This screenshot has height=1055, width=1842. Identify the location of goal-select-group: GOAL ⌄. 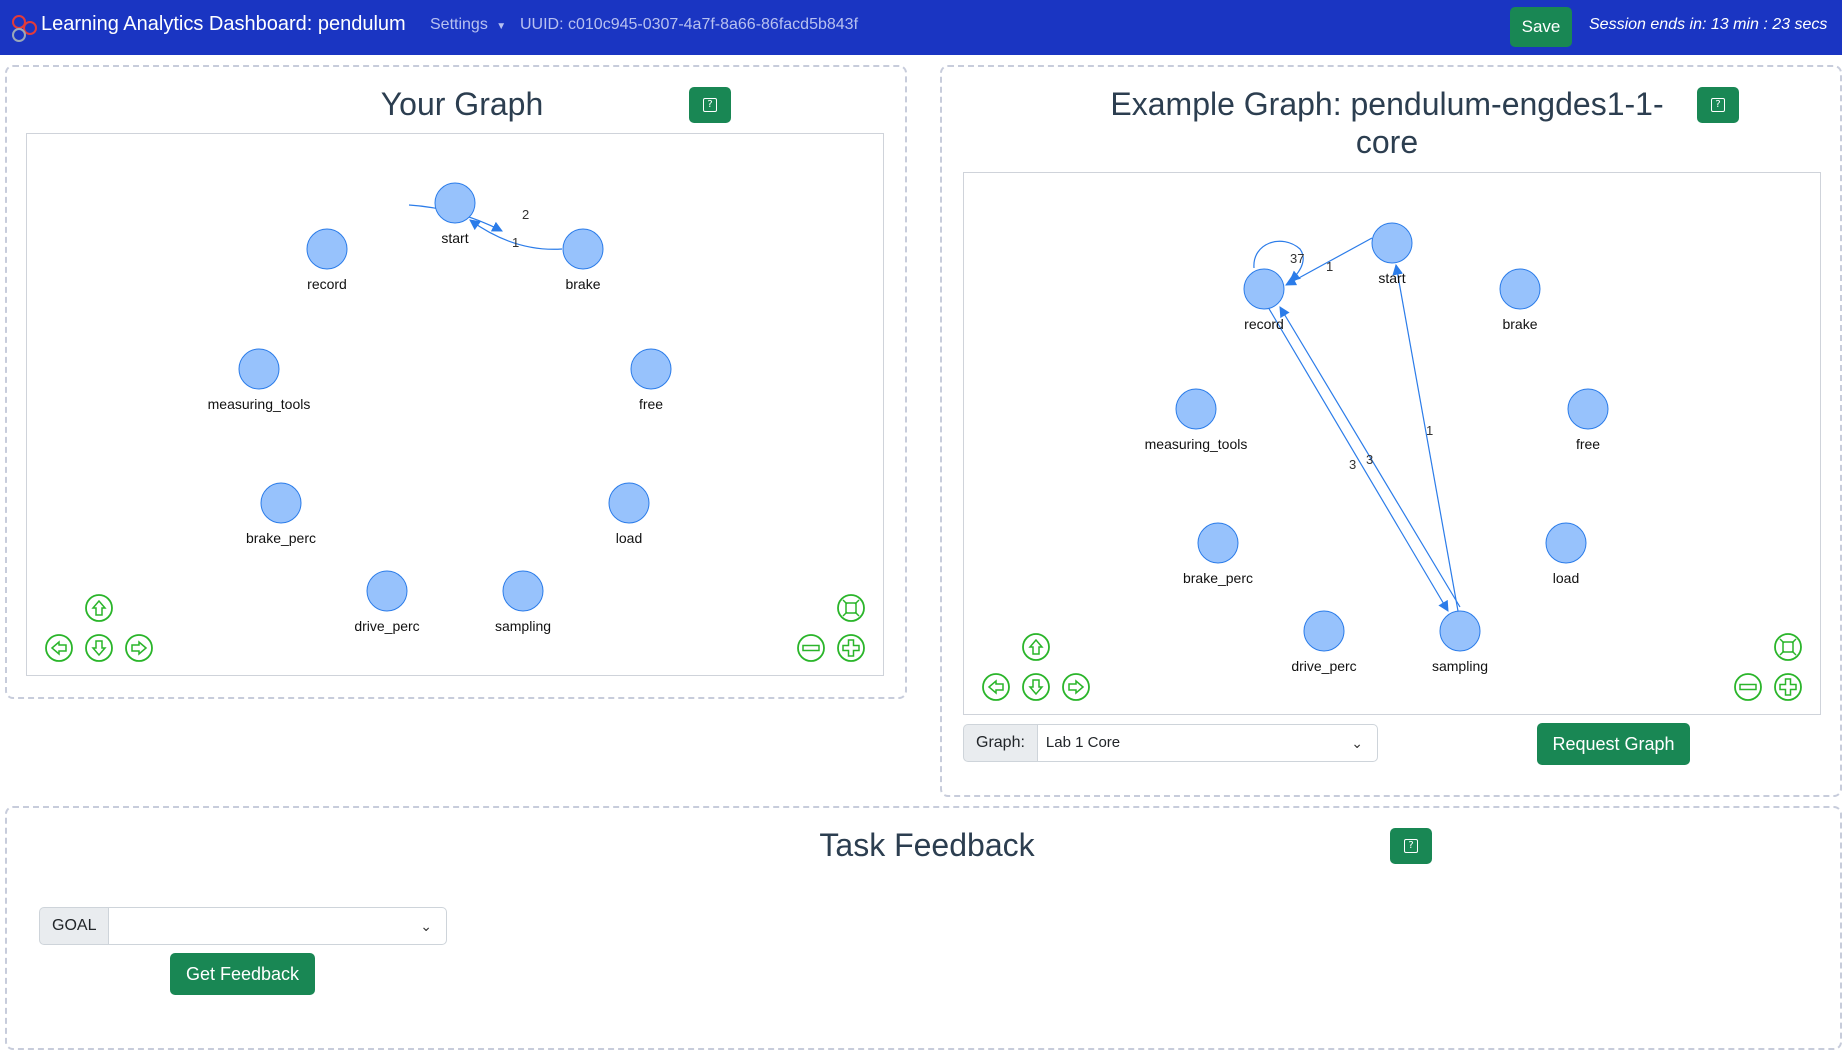
(243, 926).